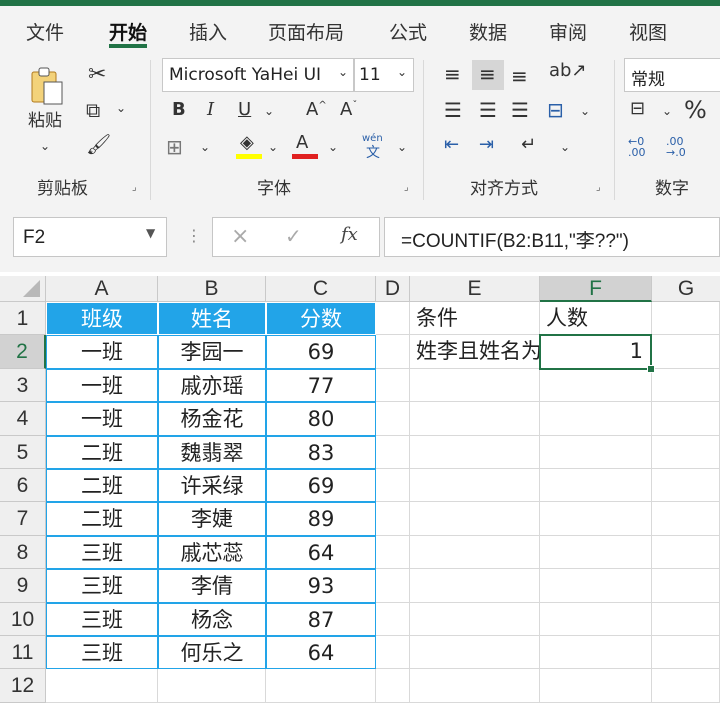  I want to click on tab-page-layout: 页面布局, so click(306, 31).